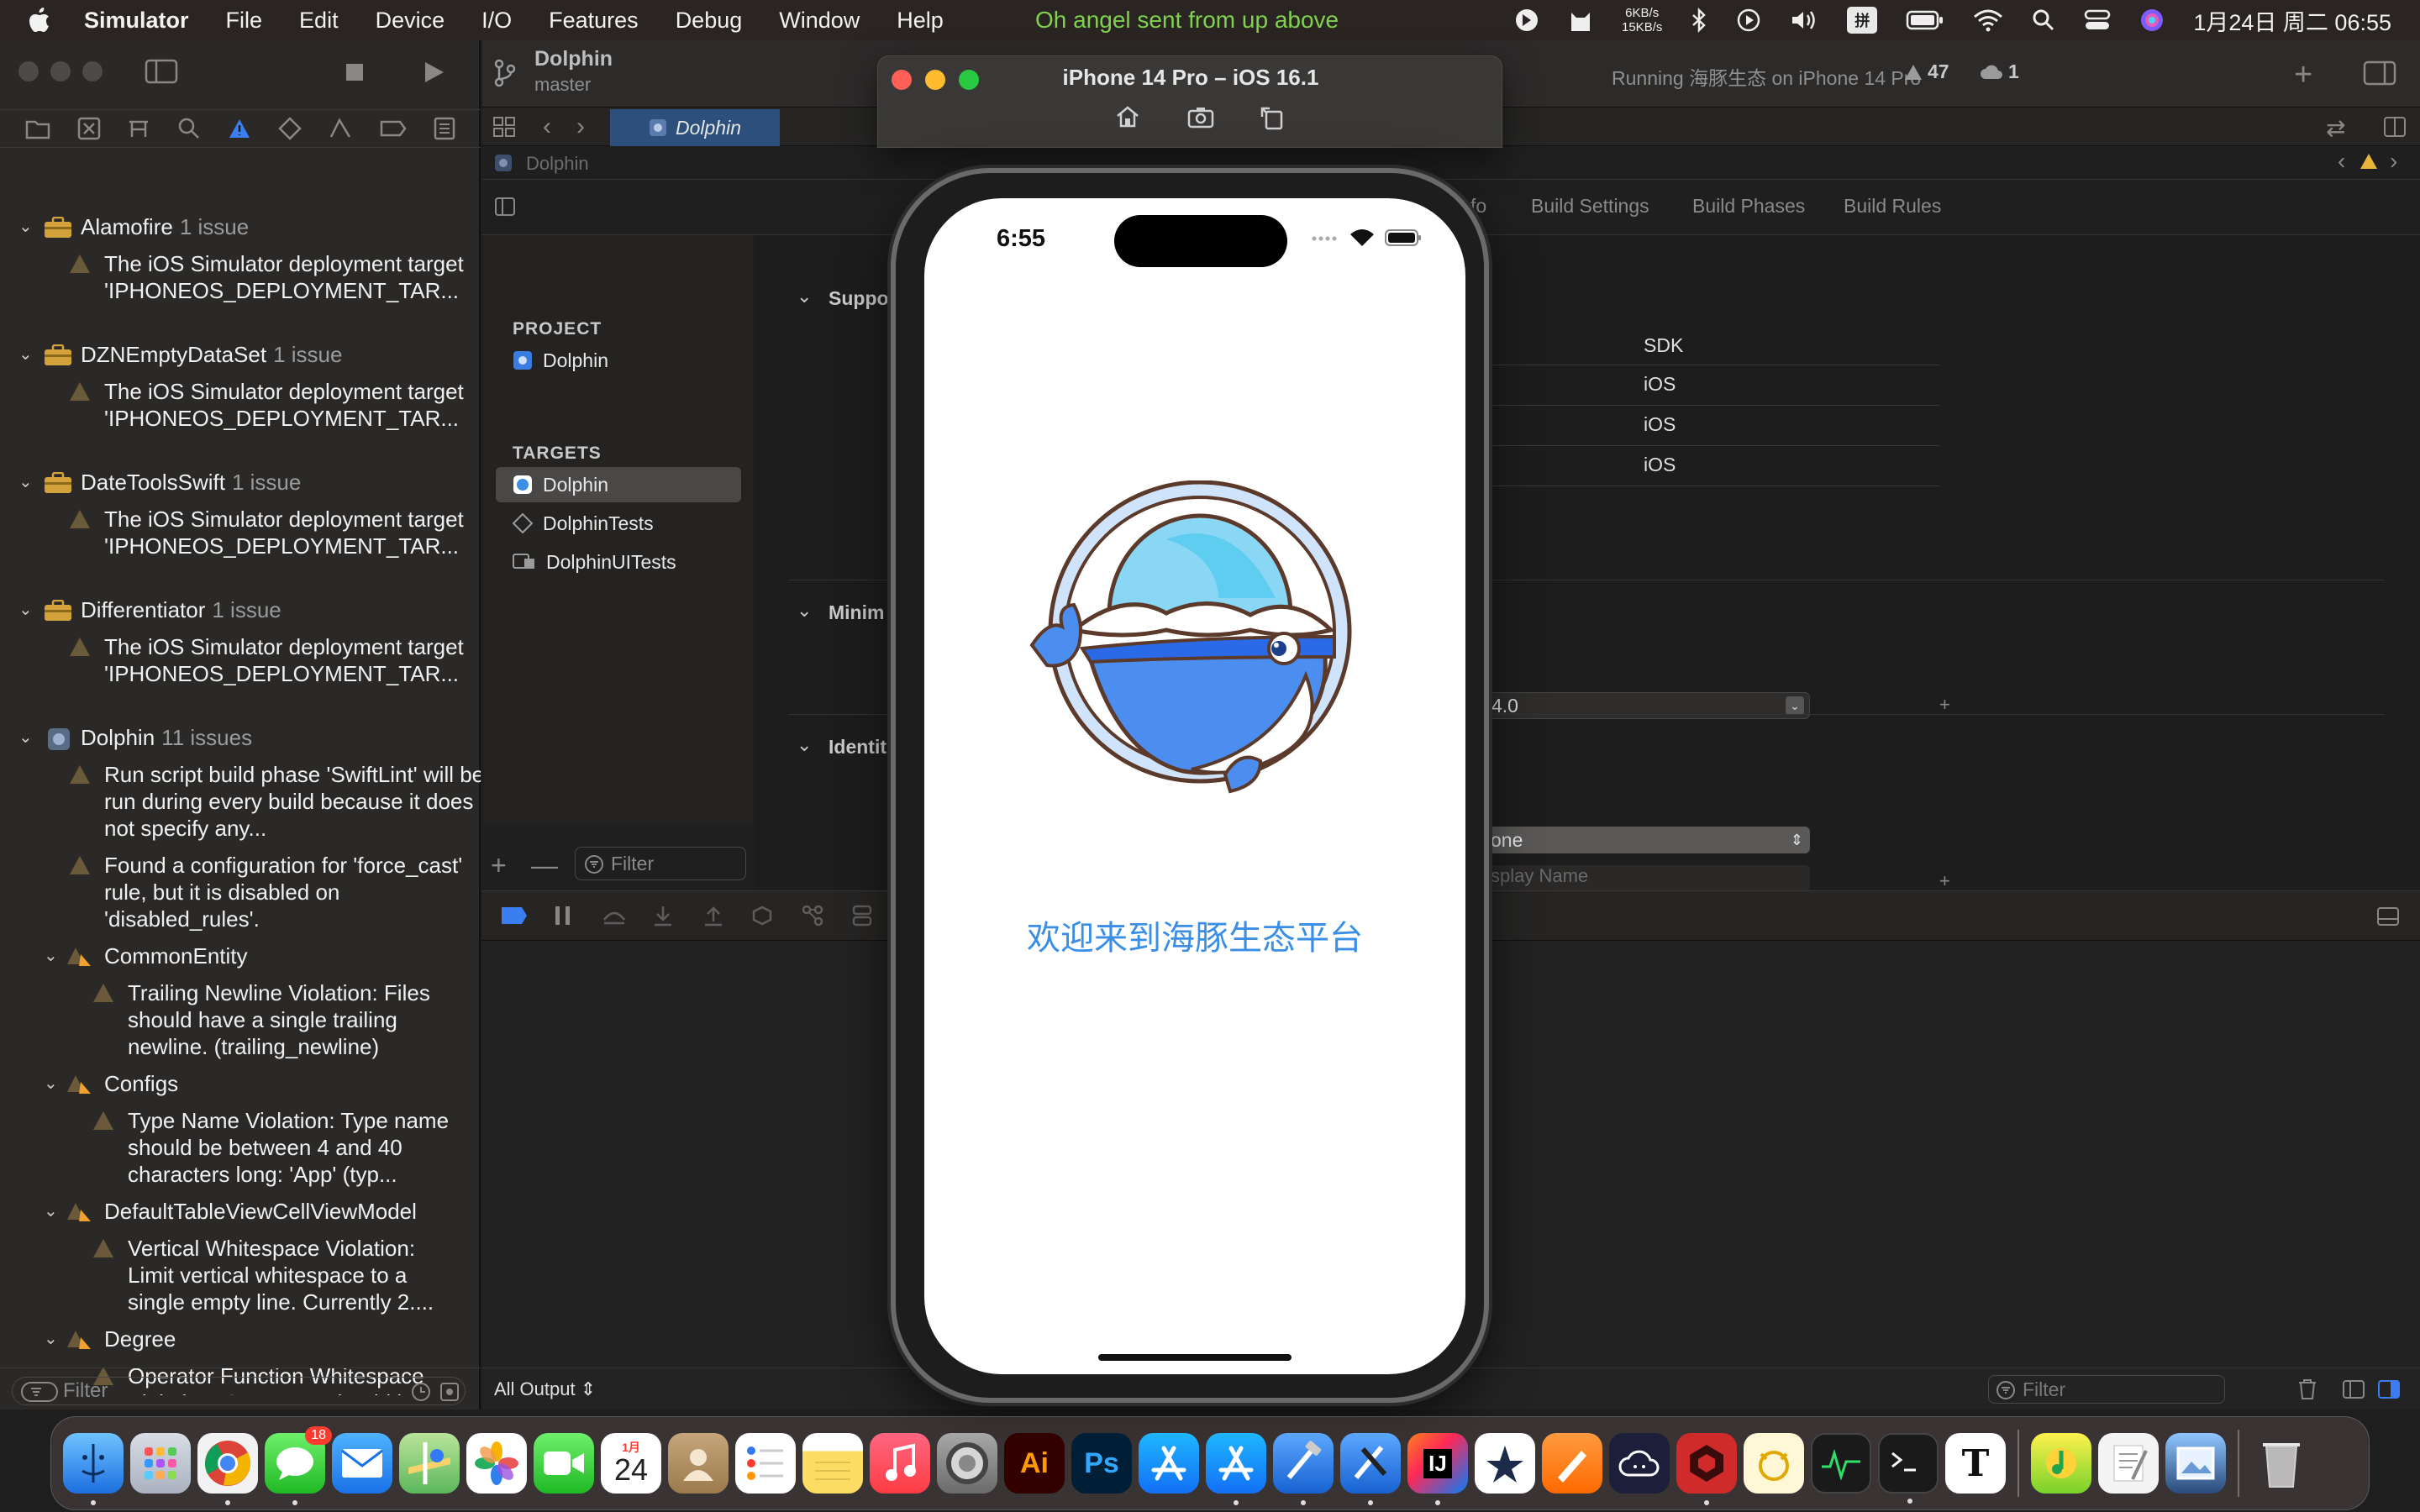 This screenshot has width=2420, height=1512. I want to click on input-method-icon: 拼, so click(1862, 20).